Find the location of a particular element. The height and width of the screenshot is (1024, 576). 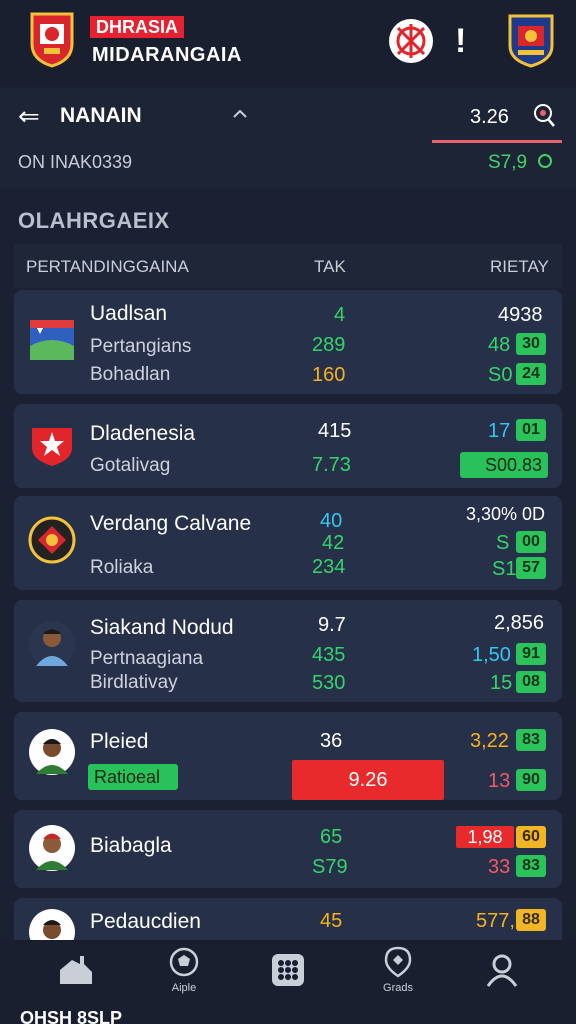

alert-icon: ! is located at coordinates (460, 41).